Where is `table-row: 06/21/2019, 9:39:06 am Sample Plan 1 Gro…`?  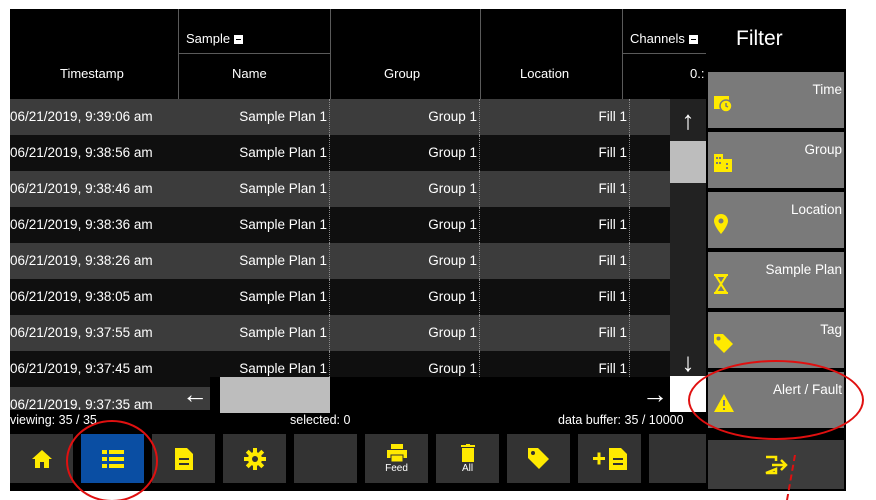 table-row: 06/21/2019, 9:39:06 am Sample Plan 1 Gro… is located at coordinates (340, 117).